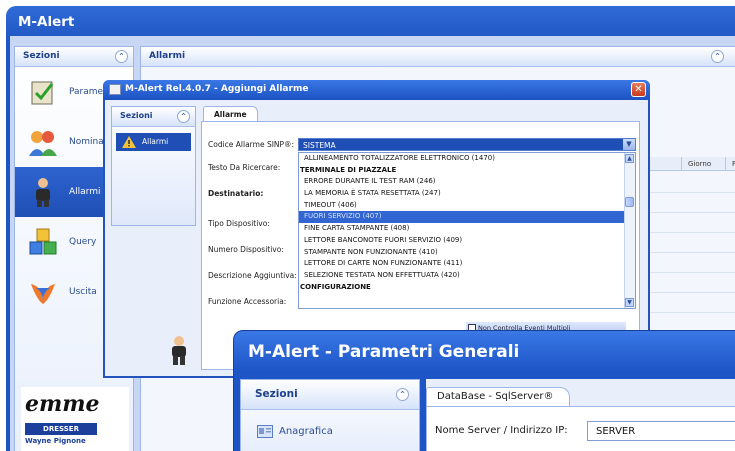 The image size is (735, 451). What do you see at coordinates (703, 164) in the screenshot?
I see `column-header-giorno: Giorno` at bounding box center [703, 164].